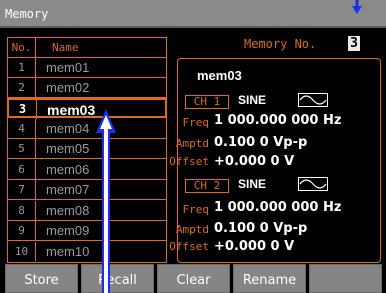 The image size is (386, 293). I want to click on memory-row-no: 1, so click(22, 67).